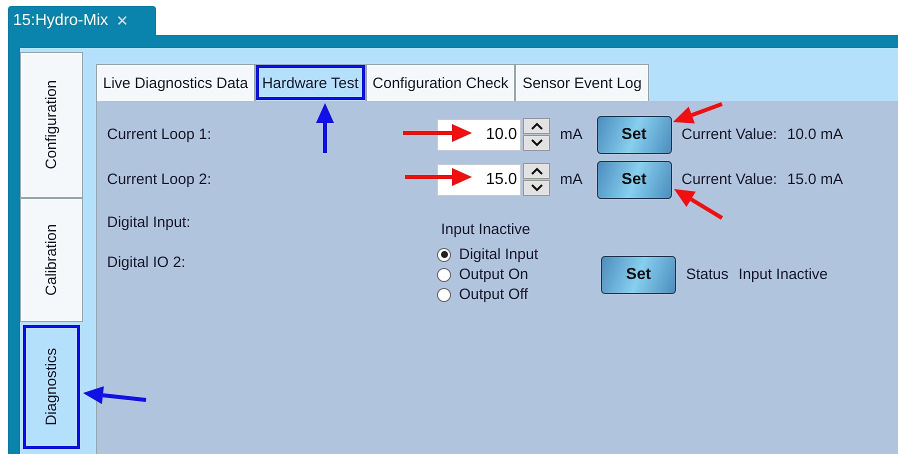  I want to click on radio-label: Digital Input, so click(498, 254).